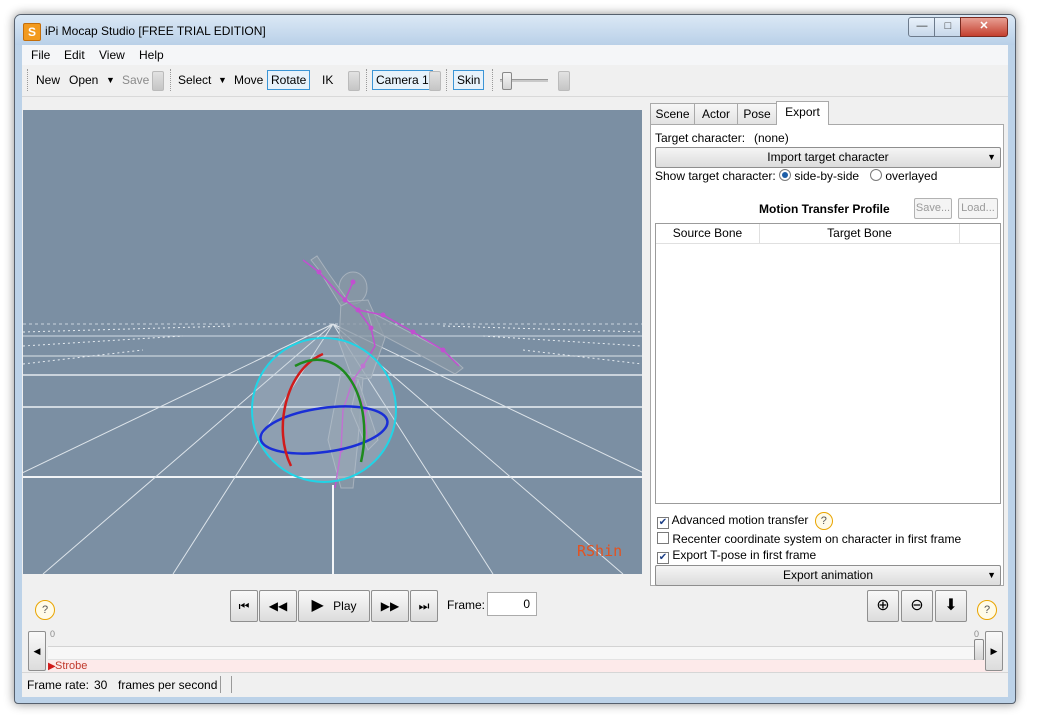 Image resolution: width=1037 pixels, height=719 pixels. I want to click on menu-view: View, so click(112, 55).